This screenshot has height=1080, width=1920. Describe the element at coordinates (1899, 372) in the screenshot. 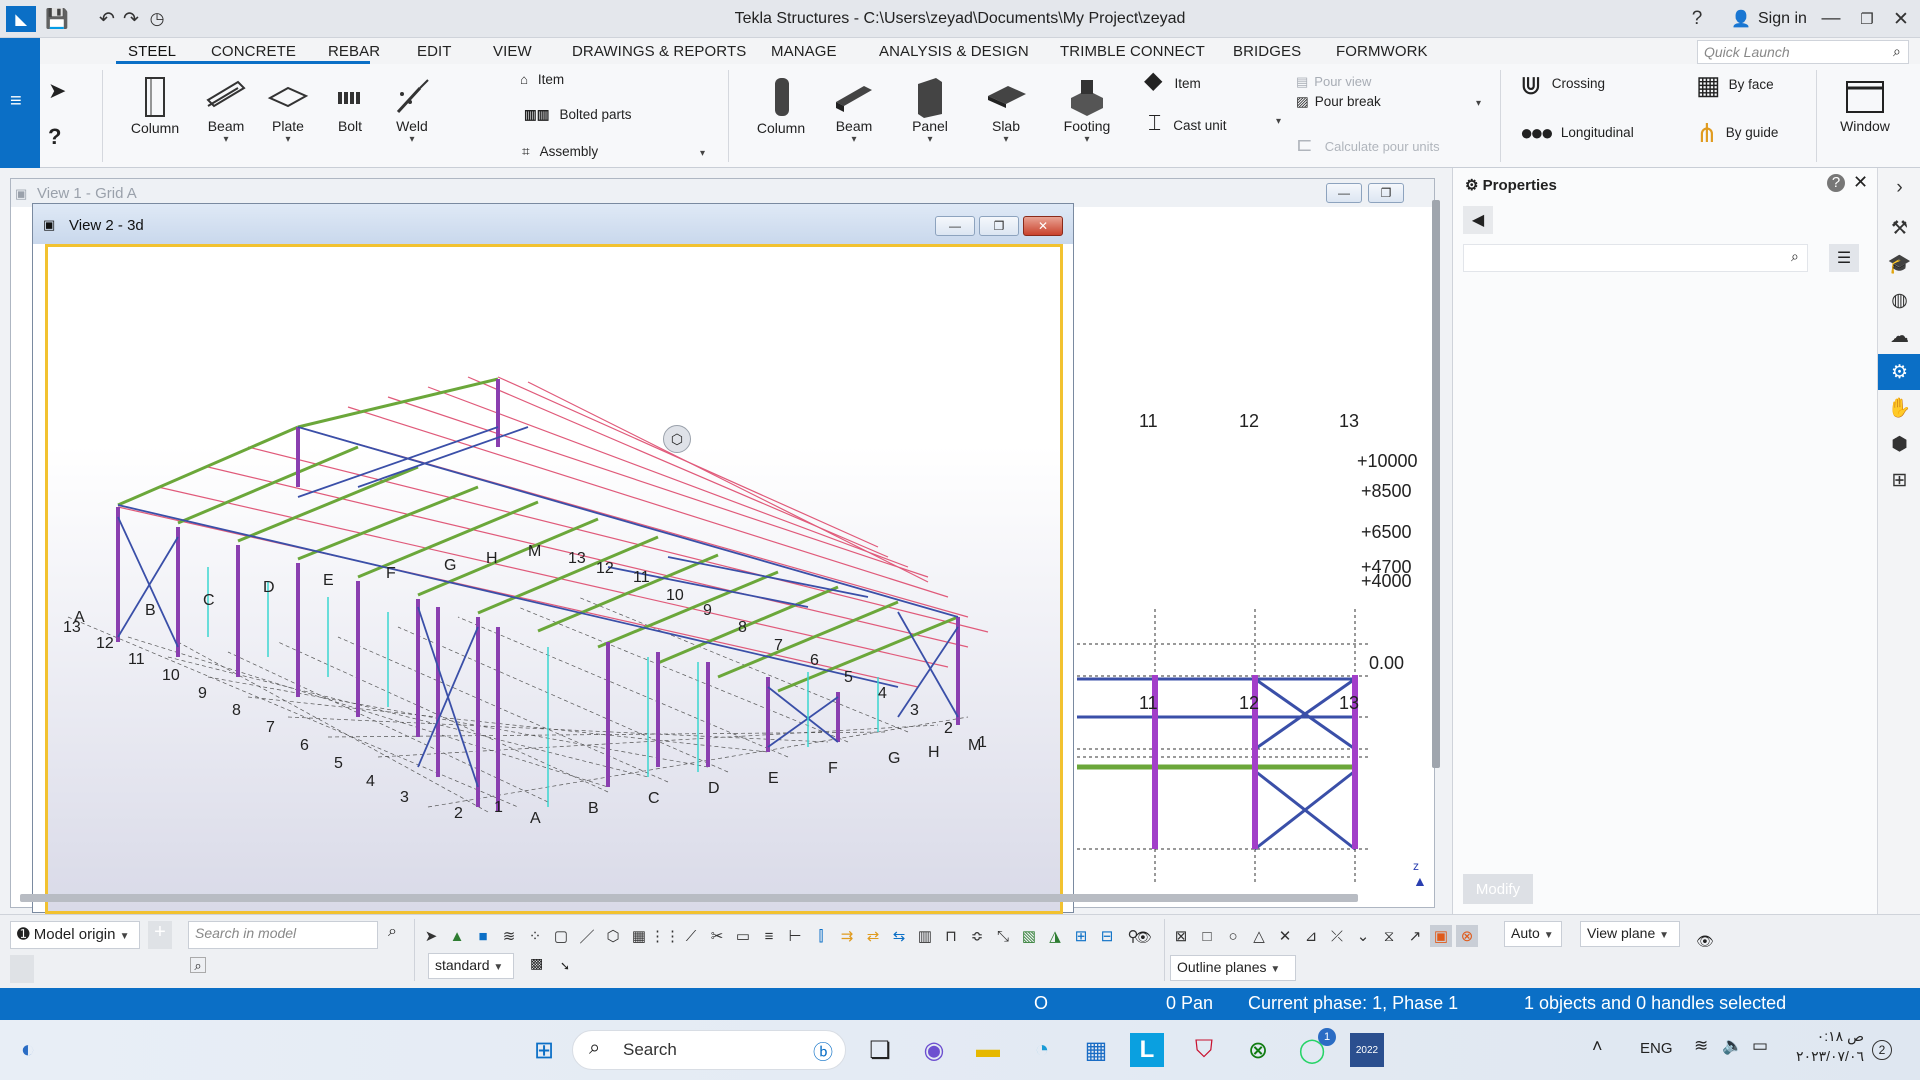

I see `properties-gear-icon: ⚙` at that location.